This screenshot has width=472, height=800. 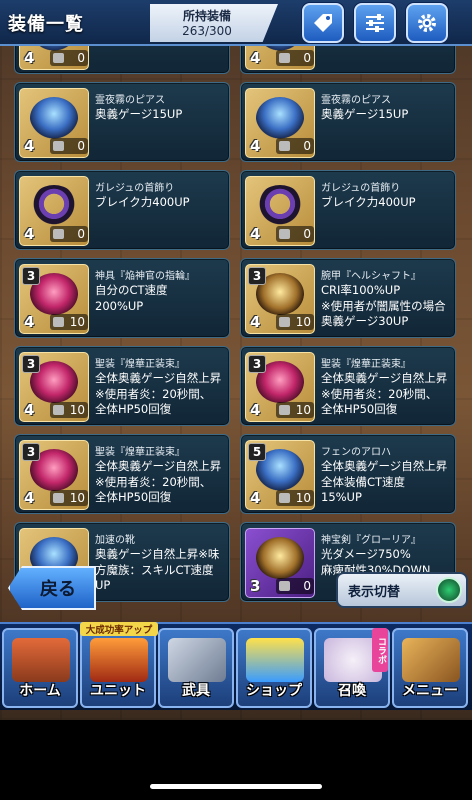 I want to click on equipment-card: 5 4 10 フェンのアロハ 全体奥義ゲージ自然上昇 全体装備CT速度 15%UP, so click(x=348, y=474).